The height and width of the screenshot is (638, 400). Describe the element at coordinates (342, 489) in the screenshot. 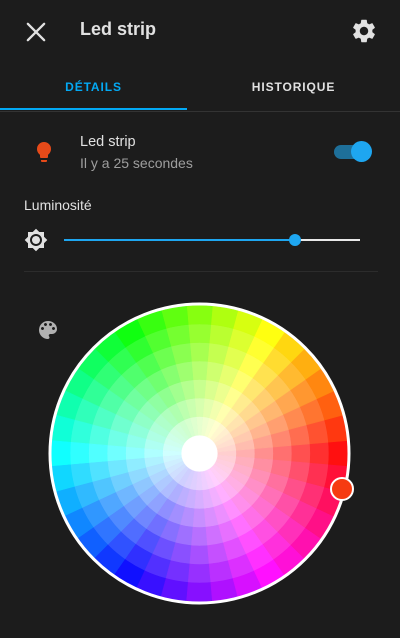

I see `color-marker` at that location.